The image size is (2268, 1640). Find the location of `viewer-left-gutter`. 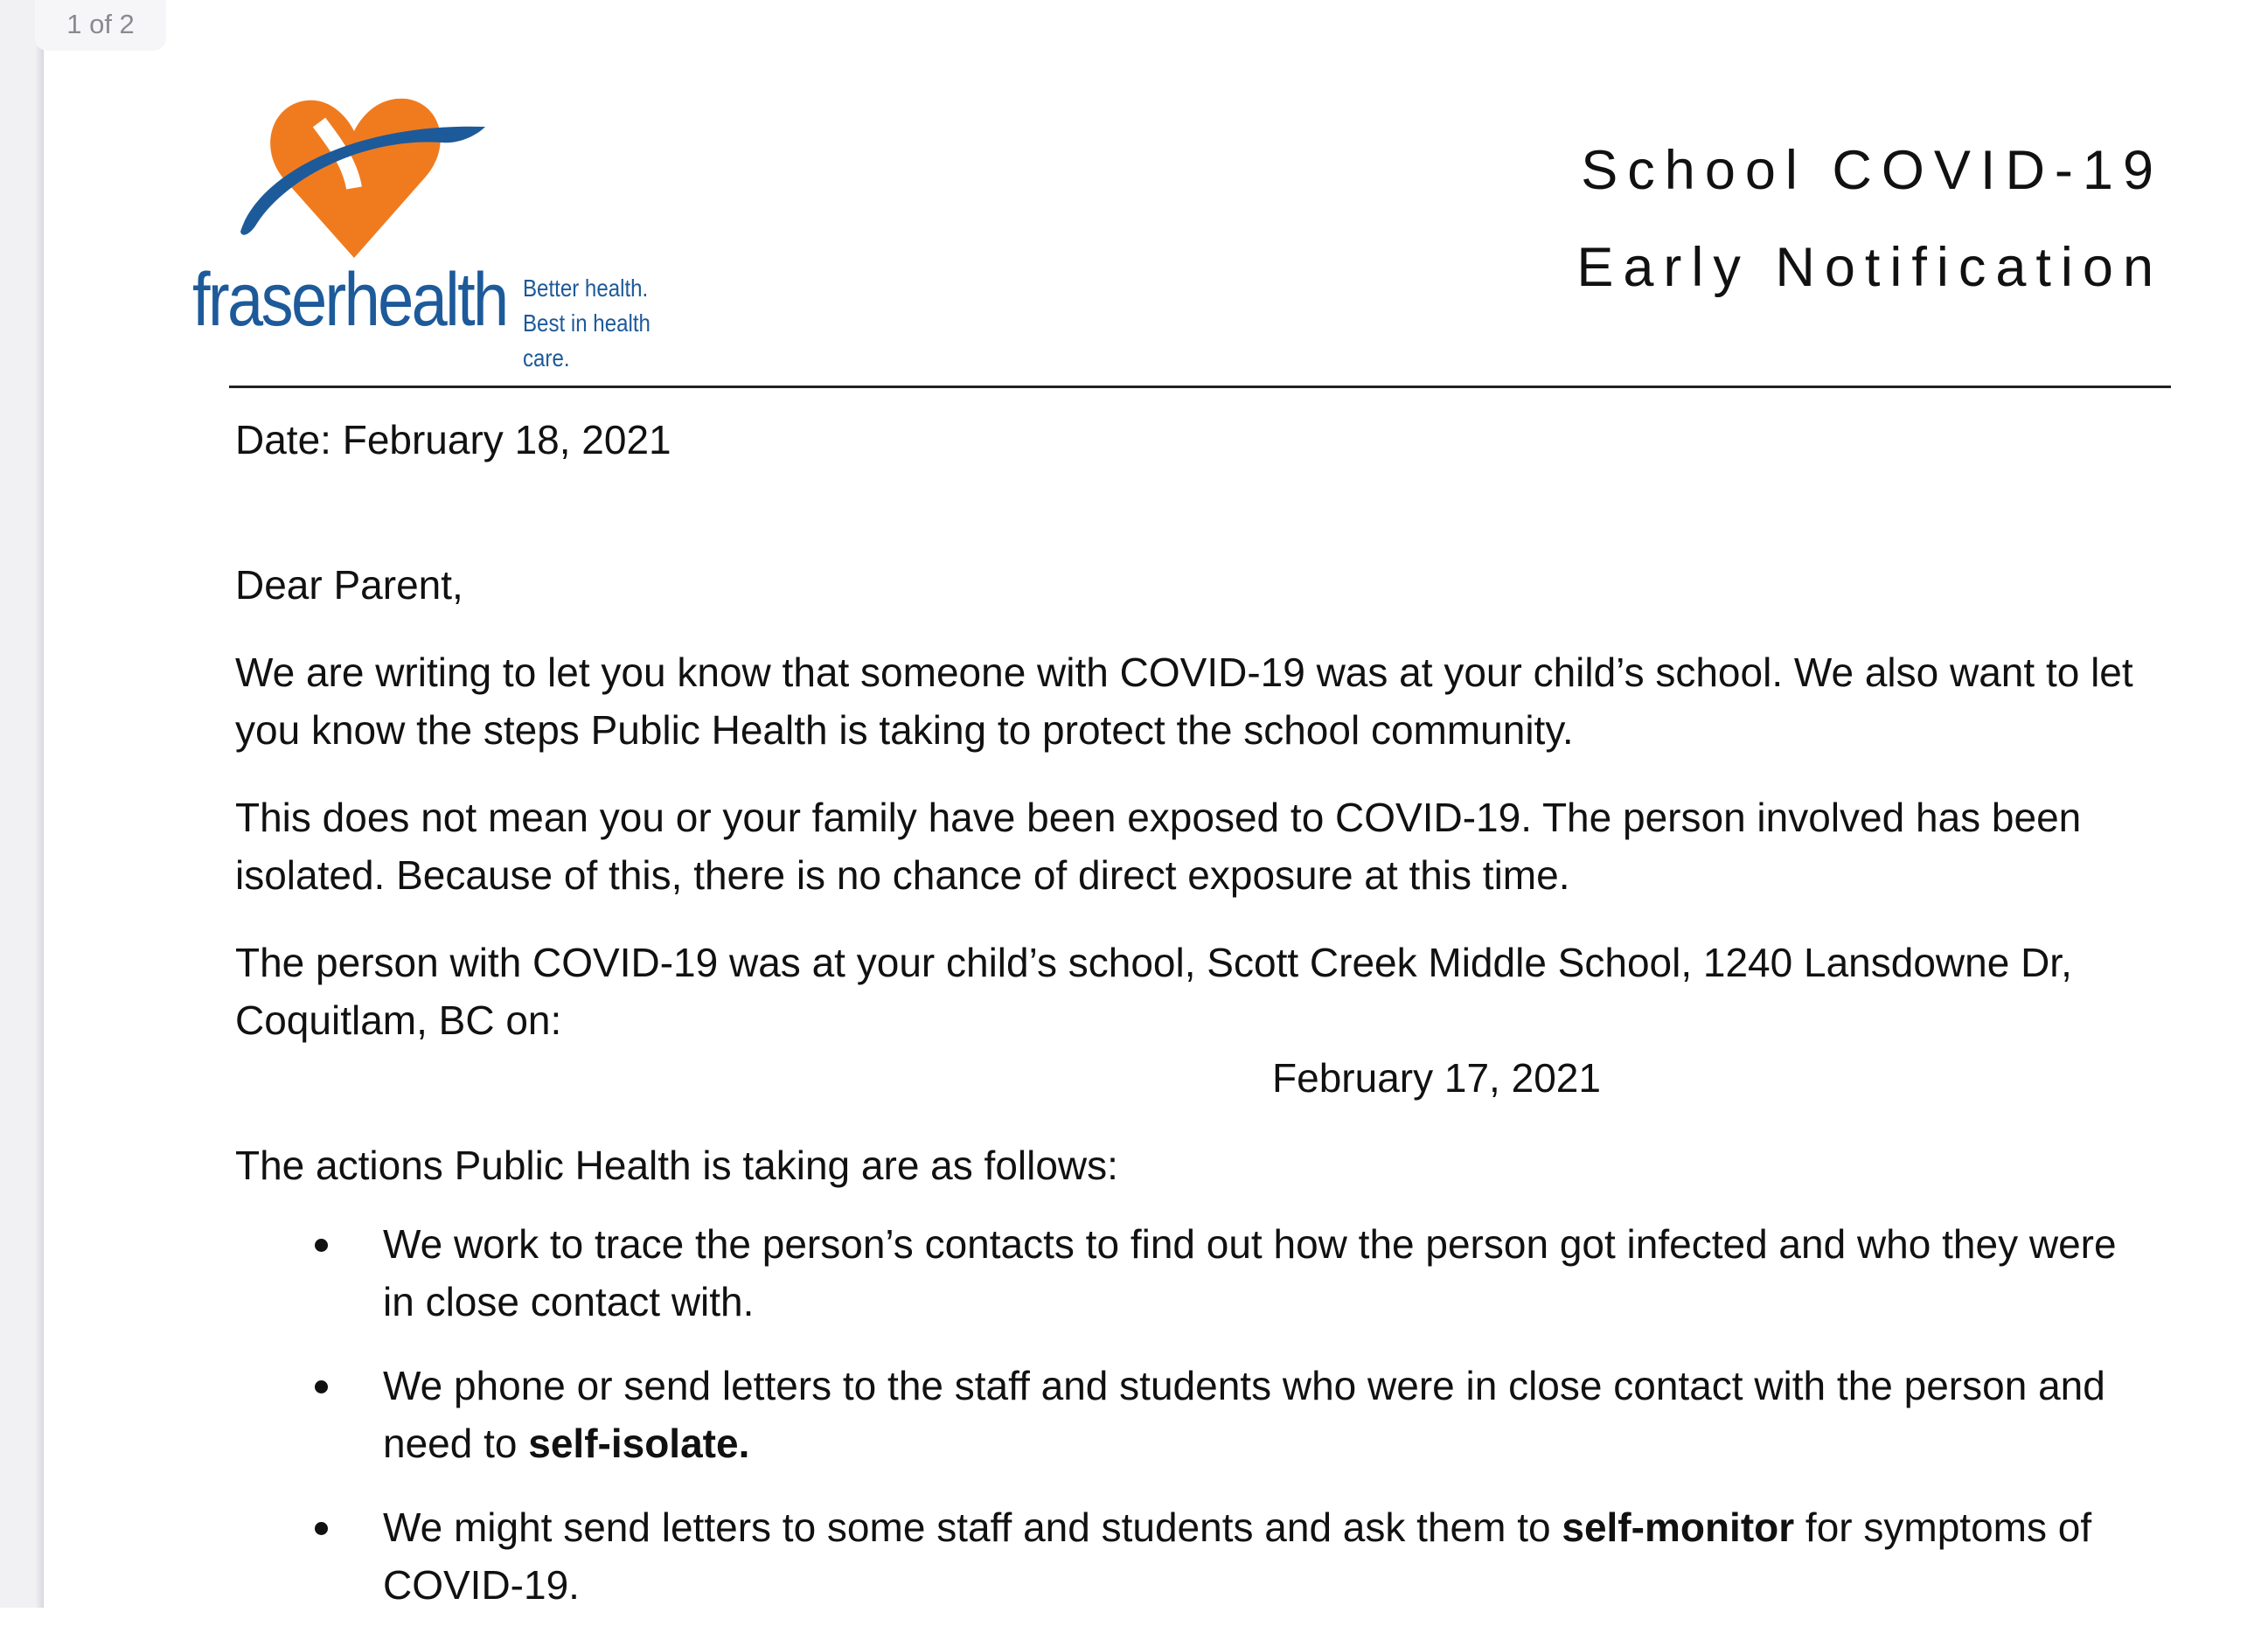

viewer-left-gutter is located at coordinates (22, 804).